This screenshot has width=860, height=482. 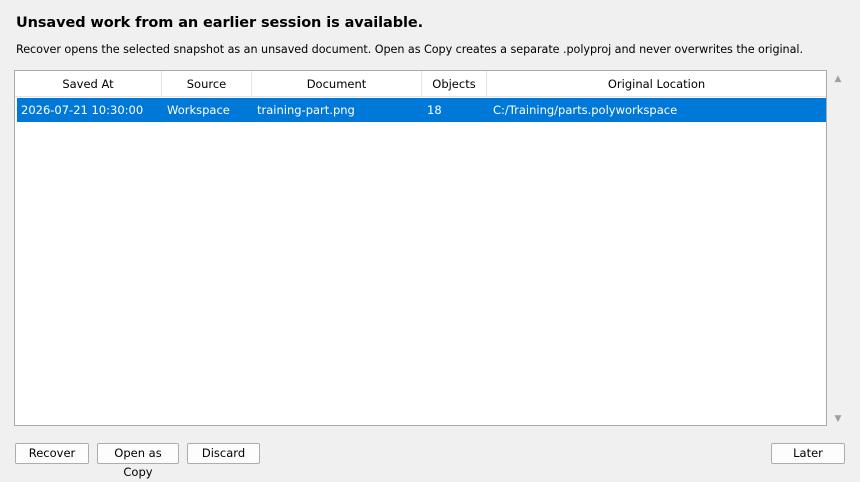 I want to click on cell-saved-at: 2026-07-21 10:30:00, so click(x=82, y=110).